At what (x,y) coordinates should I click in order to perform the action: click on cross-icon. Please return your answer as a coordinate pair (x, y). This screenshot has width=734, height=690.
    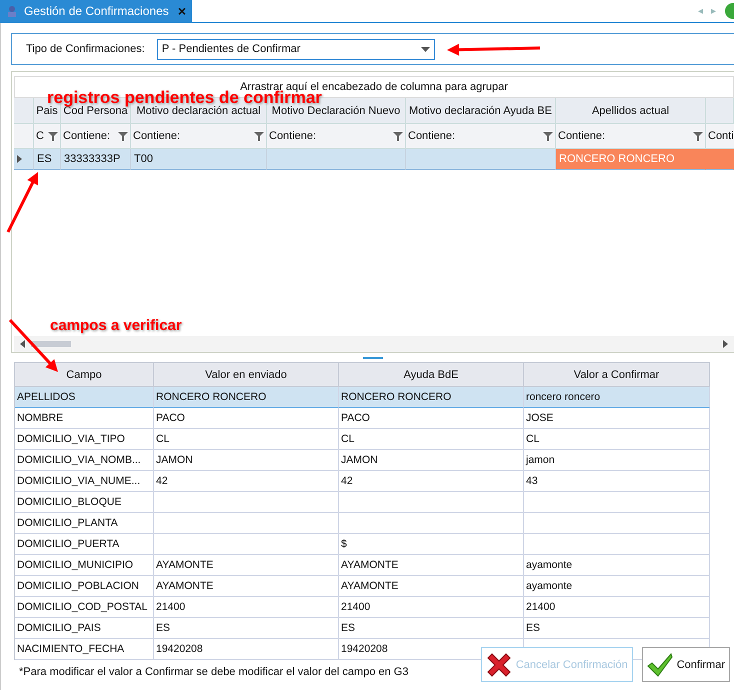
    Looking at the image, I should click on (499, 665).